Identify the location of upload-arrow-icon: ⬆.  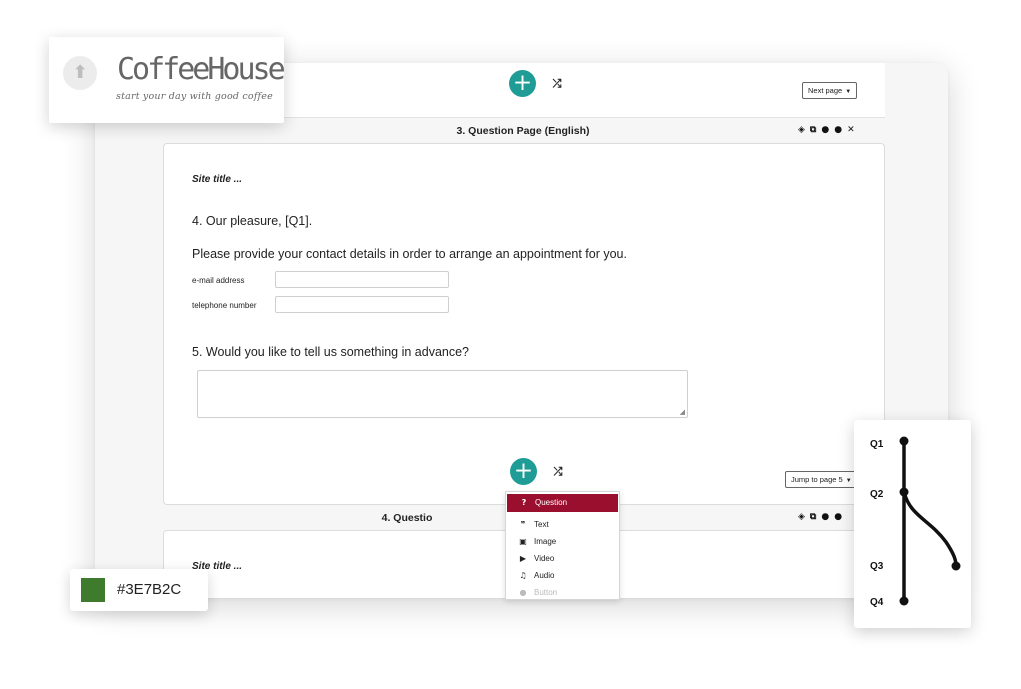
(80, 72).